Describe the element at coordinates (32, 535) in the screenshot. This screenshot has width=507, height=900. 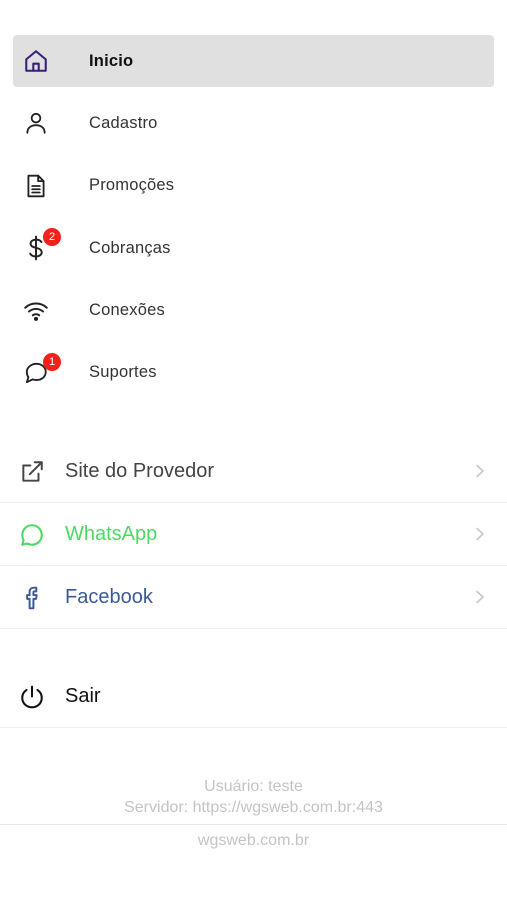
I see `whatsapp-icon` at that location.